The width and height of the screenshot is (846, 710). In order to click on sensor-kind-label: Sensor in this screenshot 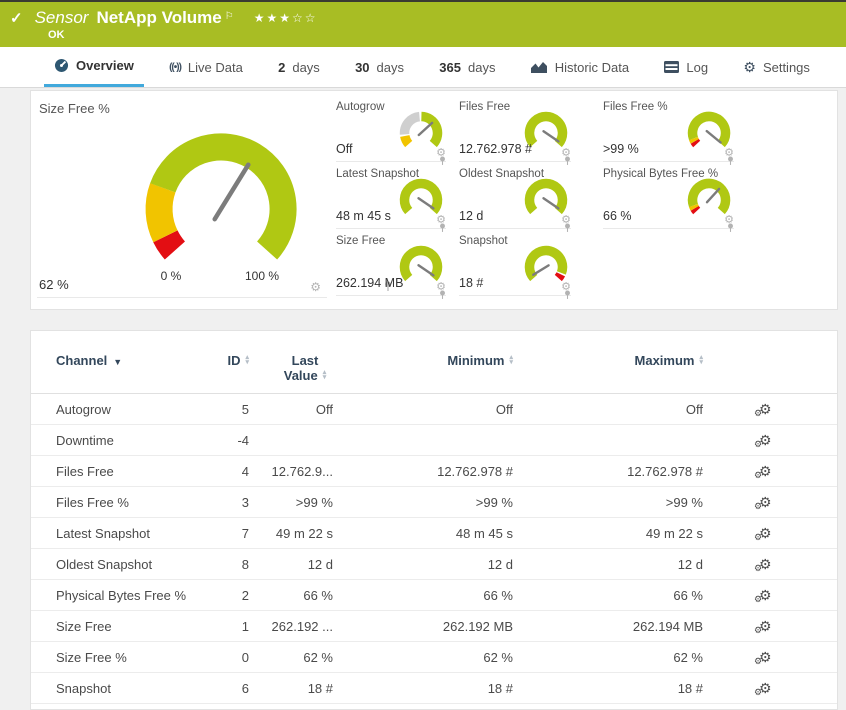, I will do `click(61, 17)`.